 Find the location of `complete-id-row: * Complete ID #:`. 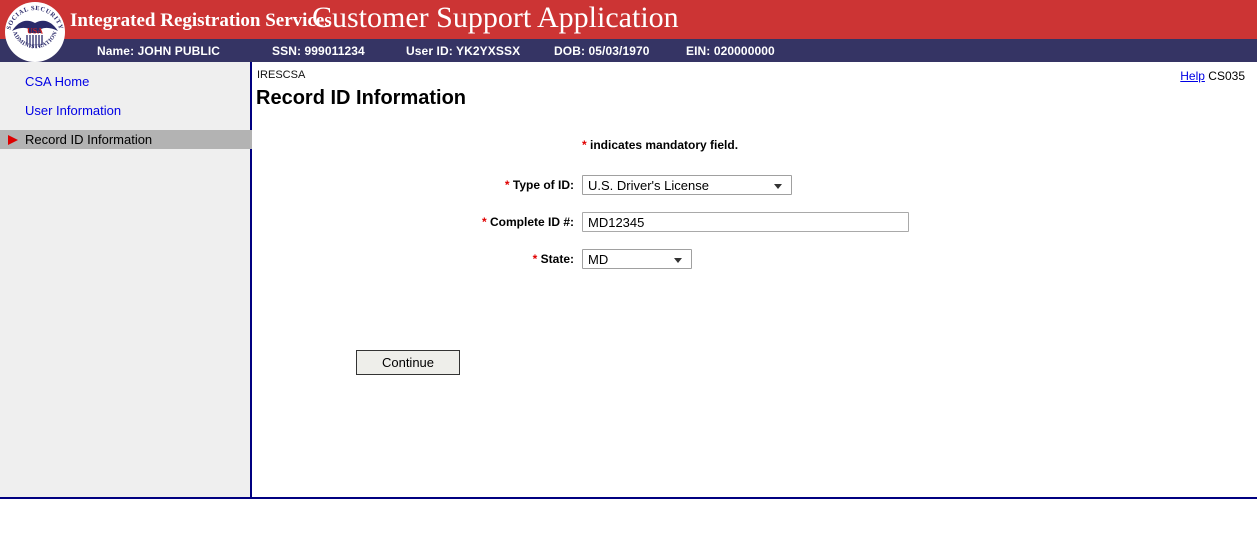

complete-id-row: * Complete ID #: is located at coordinates (580, 222).